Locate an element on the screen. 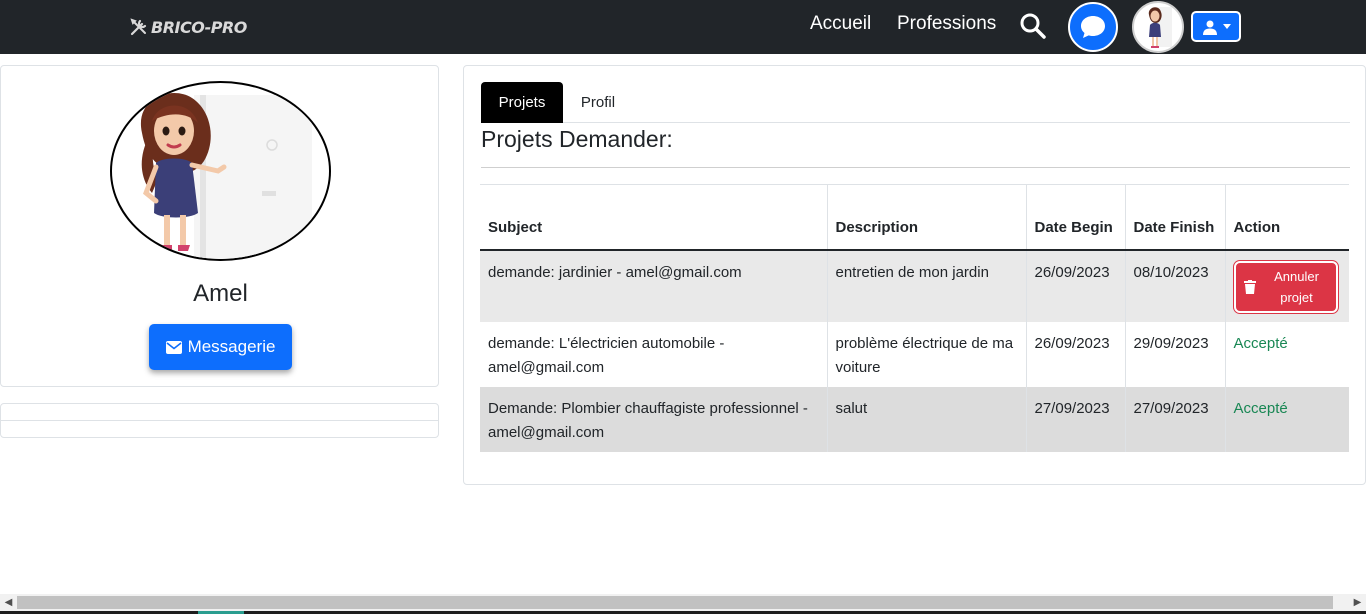 The height and width of the screenshot is (614, 1366). search-button is located at coordinates (1033, 26).